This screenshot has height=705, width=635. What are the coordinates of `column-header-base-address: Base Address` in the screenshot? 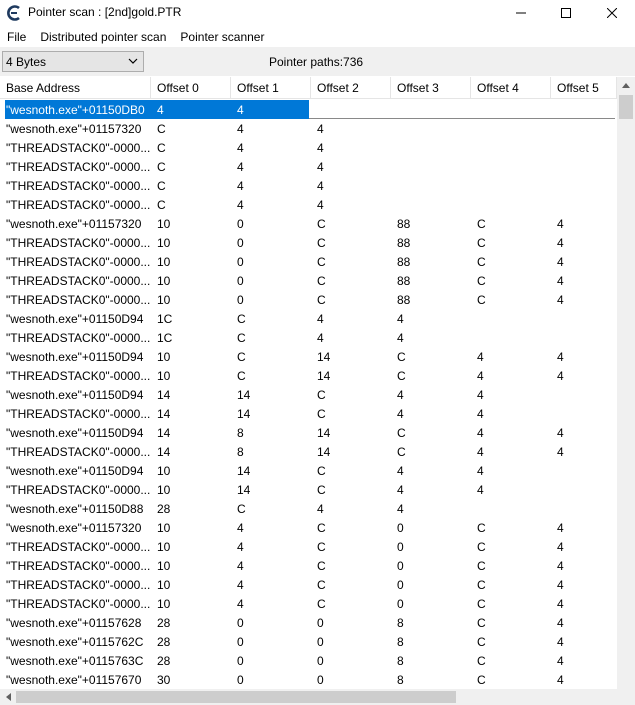 It's located at (75, 88).